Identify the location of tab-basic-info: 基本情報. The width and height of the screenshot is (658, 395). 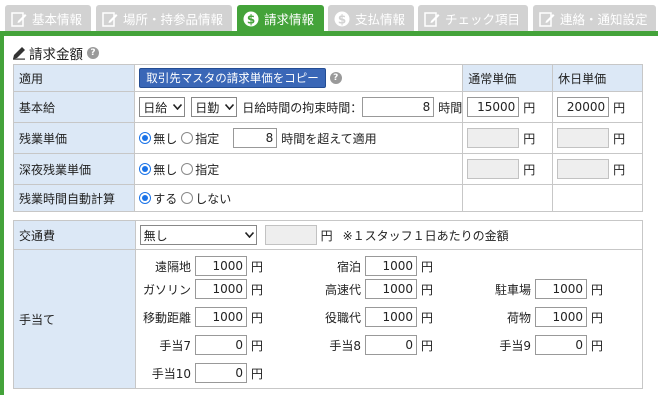
(48, 18).